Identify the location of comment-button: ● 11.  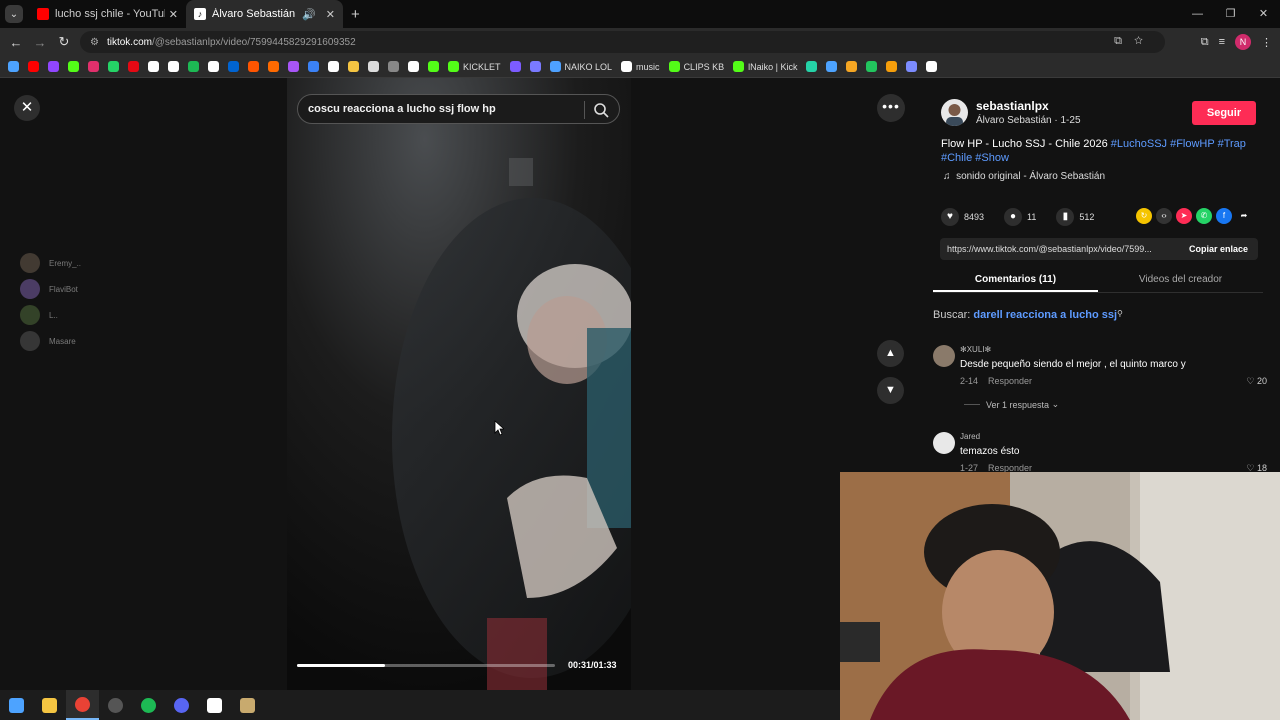
(1020, 217).